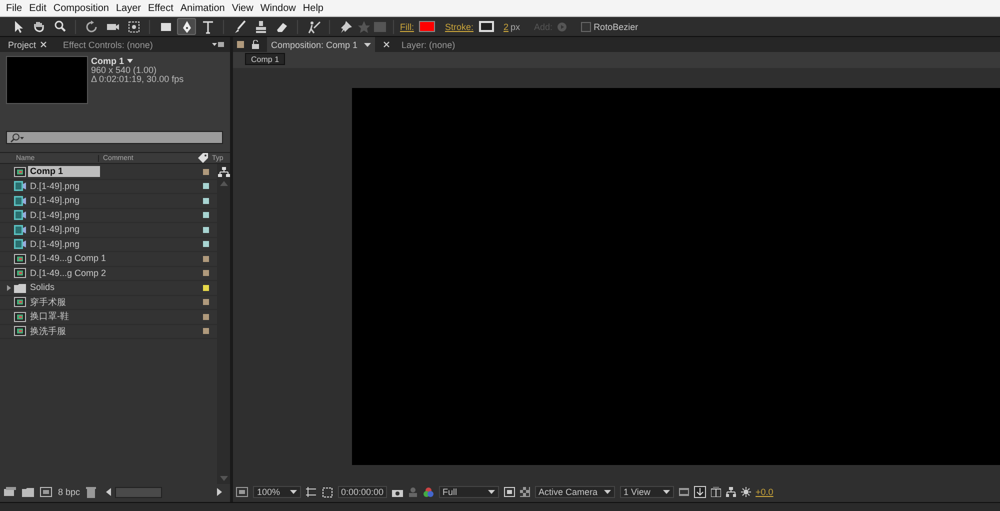 This screenshot has width=1000, height=511. Describe the element at coordinates (397, 492) in the screenshot. I see `snapshot-camera-icon` at that location.